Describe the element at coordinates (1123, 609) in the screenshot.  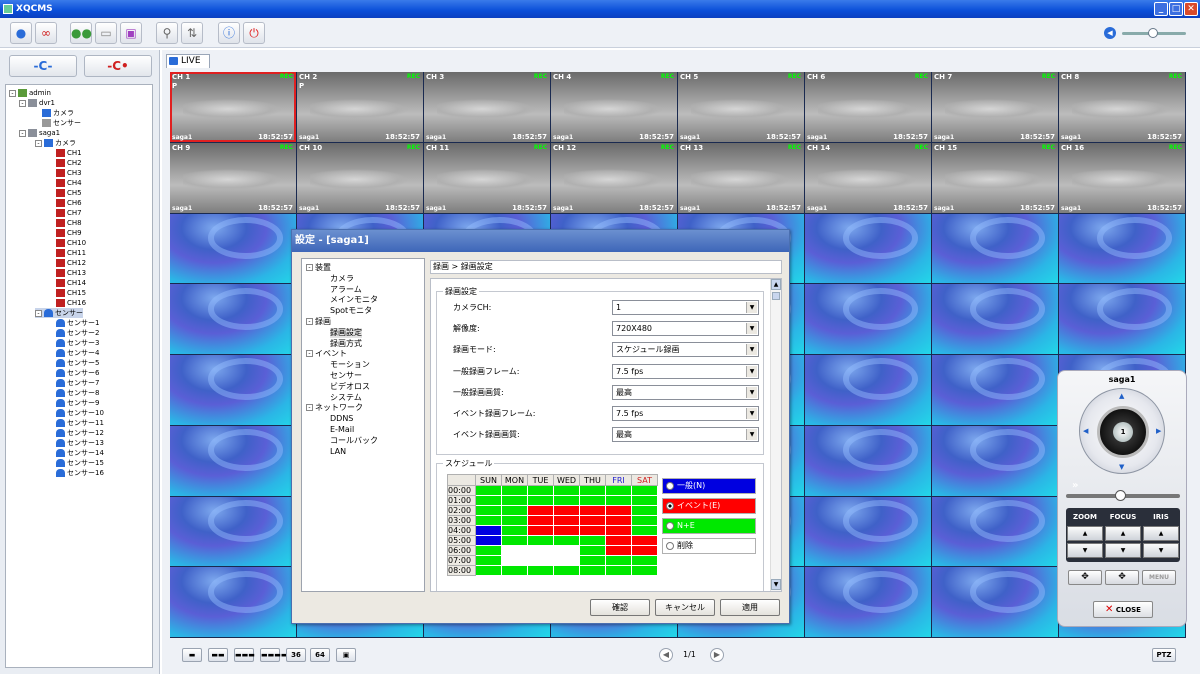
I see `ptz-close-button: ✕ CLOSE` at that location.